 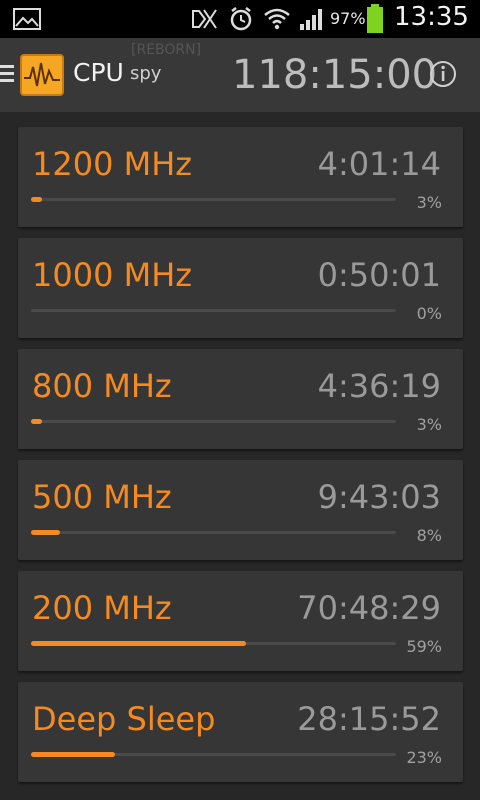 What do you see at coordinates (240, 288) in the screenshot?
I see `cpu-state-card: 1000 MHz 0:50:01 0%` at bounding box center [240, 288].